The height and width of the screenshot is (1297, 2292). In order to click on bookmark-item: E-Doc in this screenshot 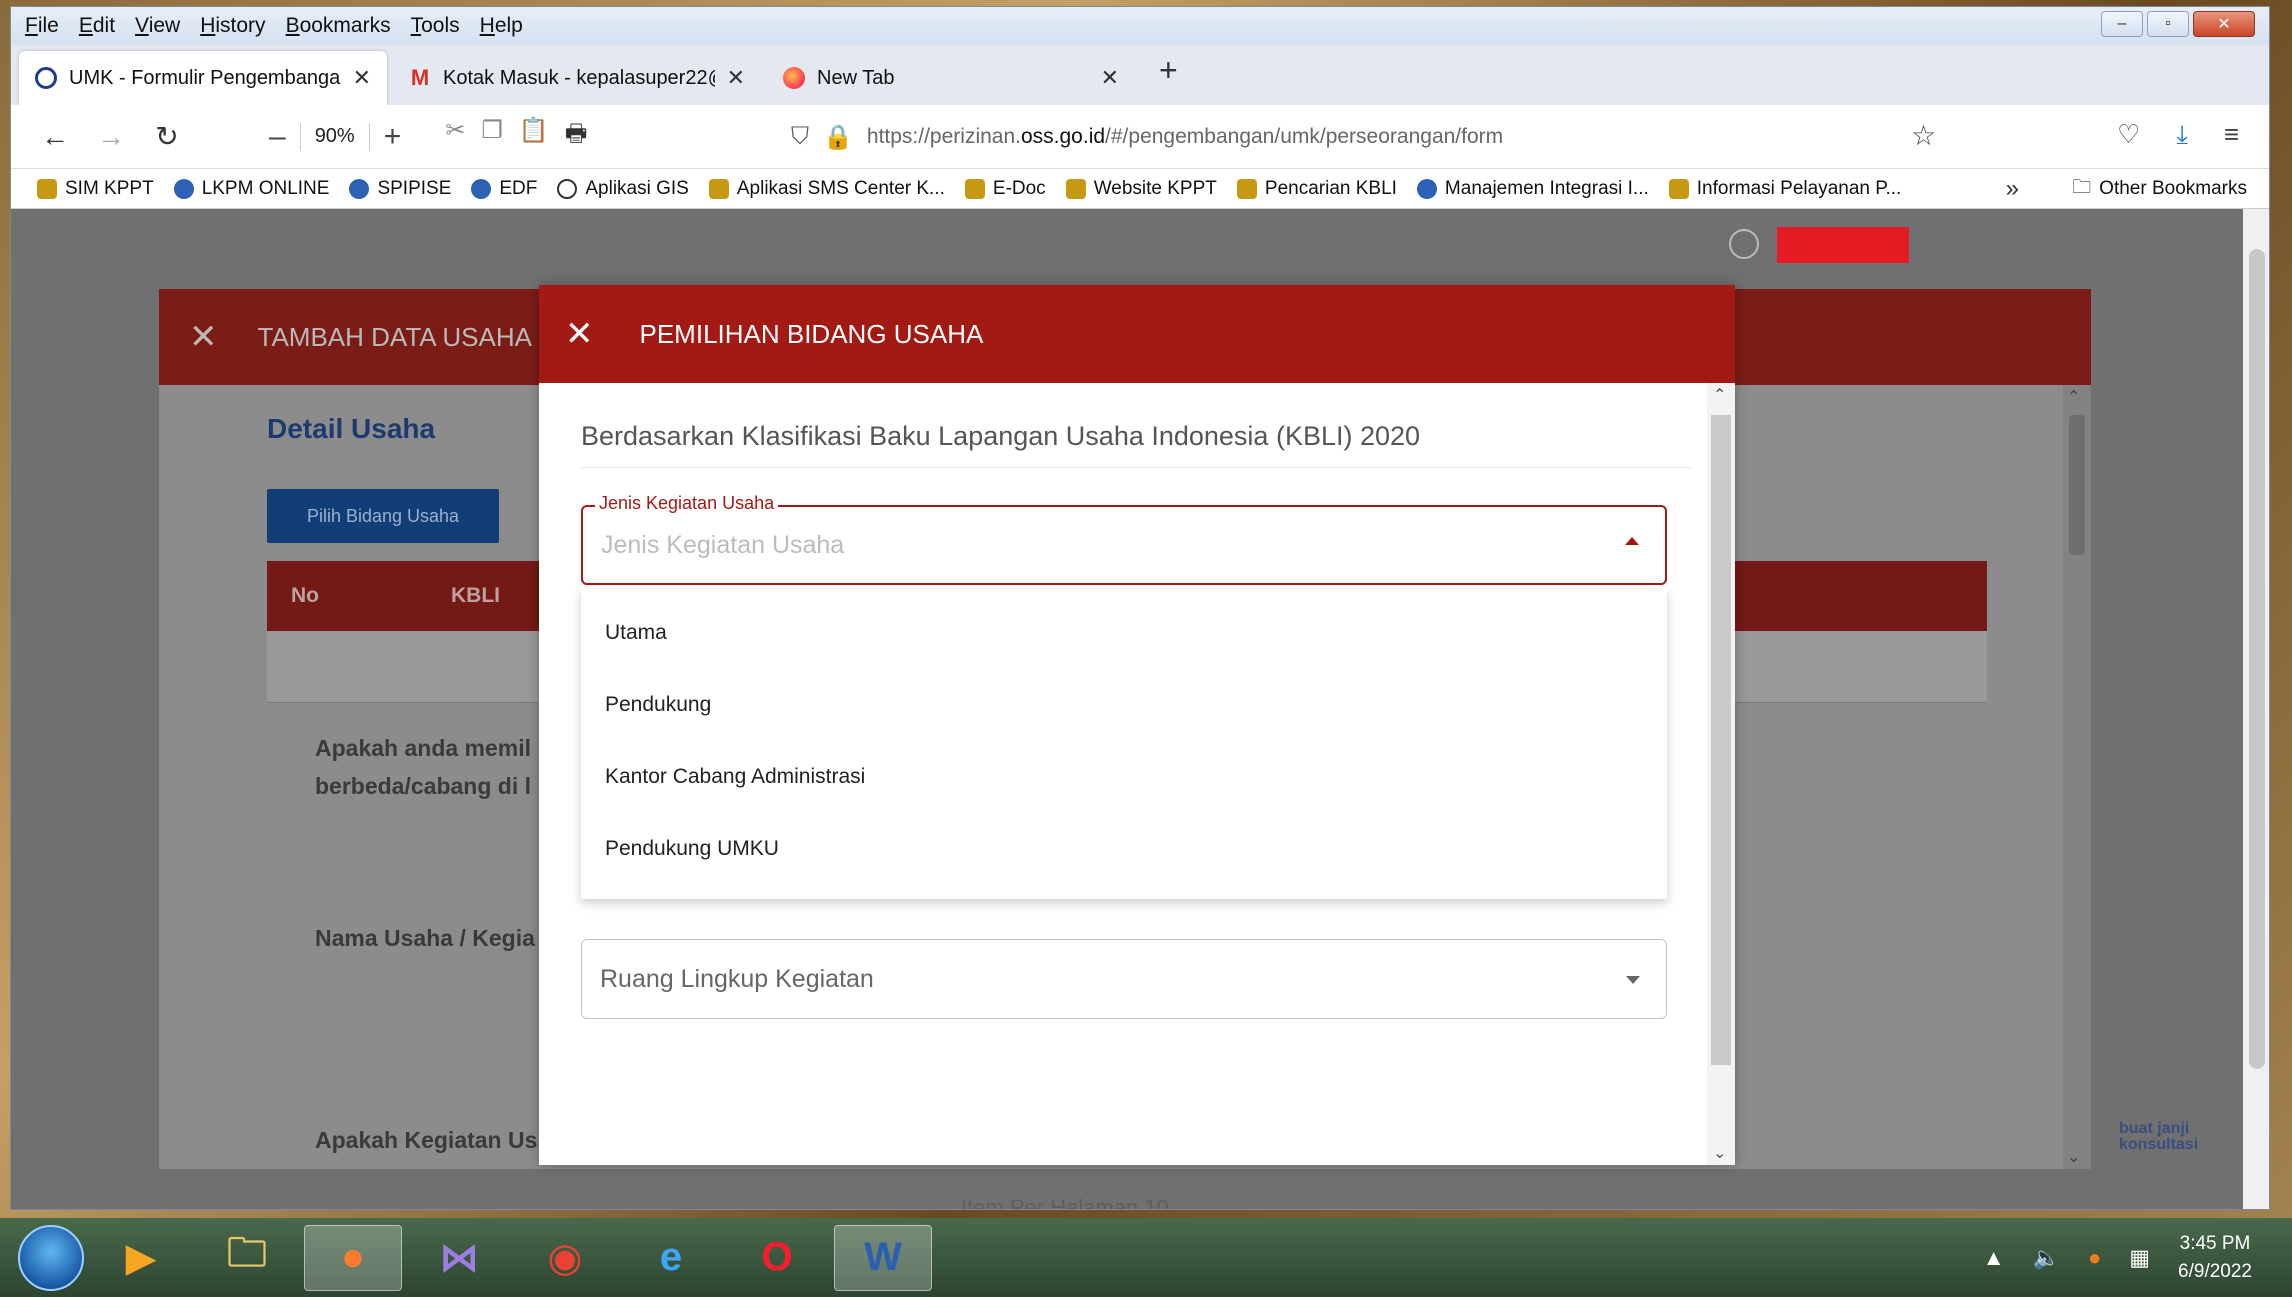, I will do `click(1005, 189)`.